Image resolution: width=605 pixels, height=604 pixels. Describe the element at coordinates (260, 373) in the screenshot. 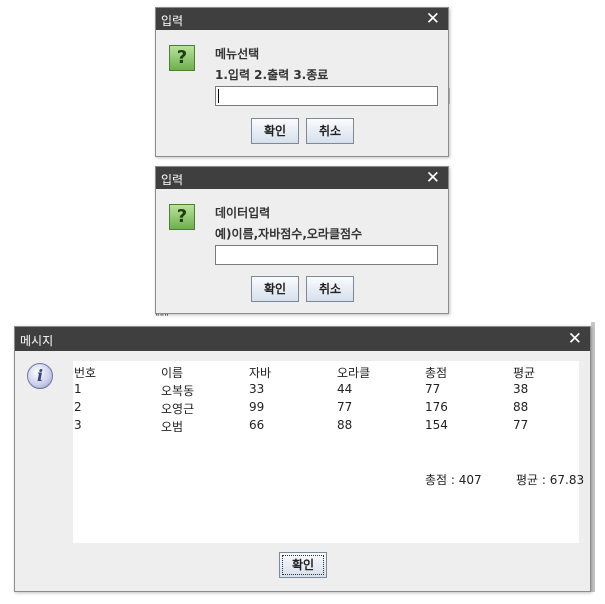

I see `column-header: 자바` at that location.